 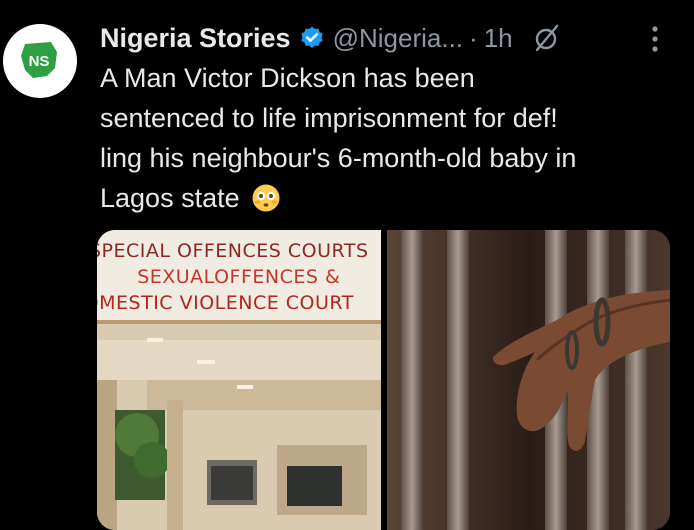 What do you see at coordinates (266, 198) in the screenshot?
I see `flushed-face-emoji-icon` at bounding box center [266, 198].